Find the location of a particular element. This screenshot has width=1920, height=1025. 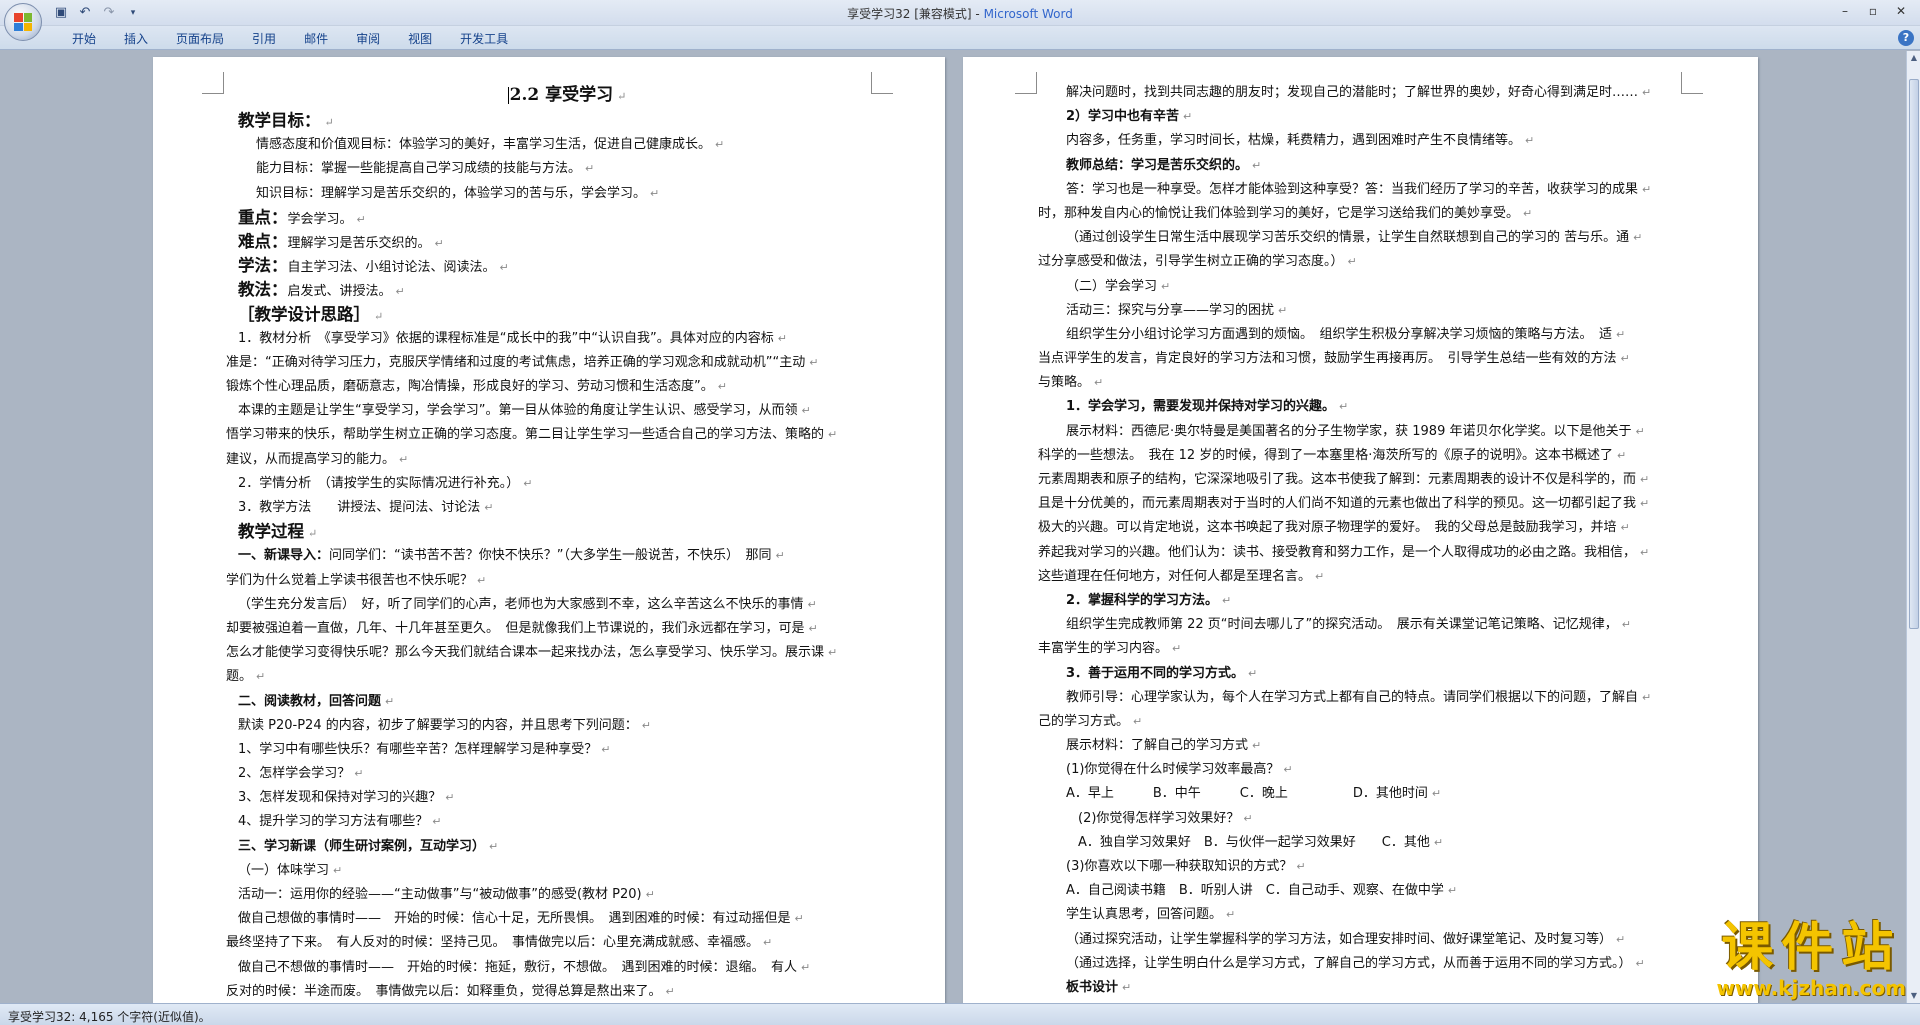

scroll-down-icon: ▼ is located at coordinates (1914, 996).